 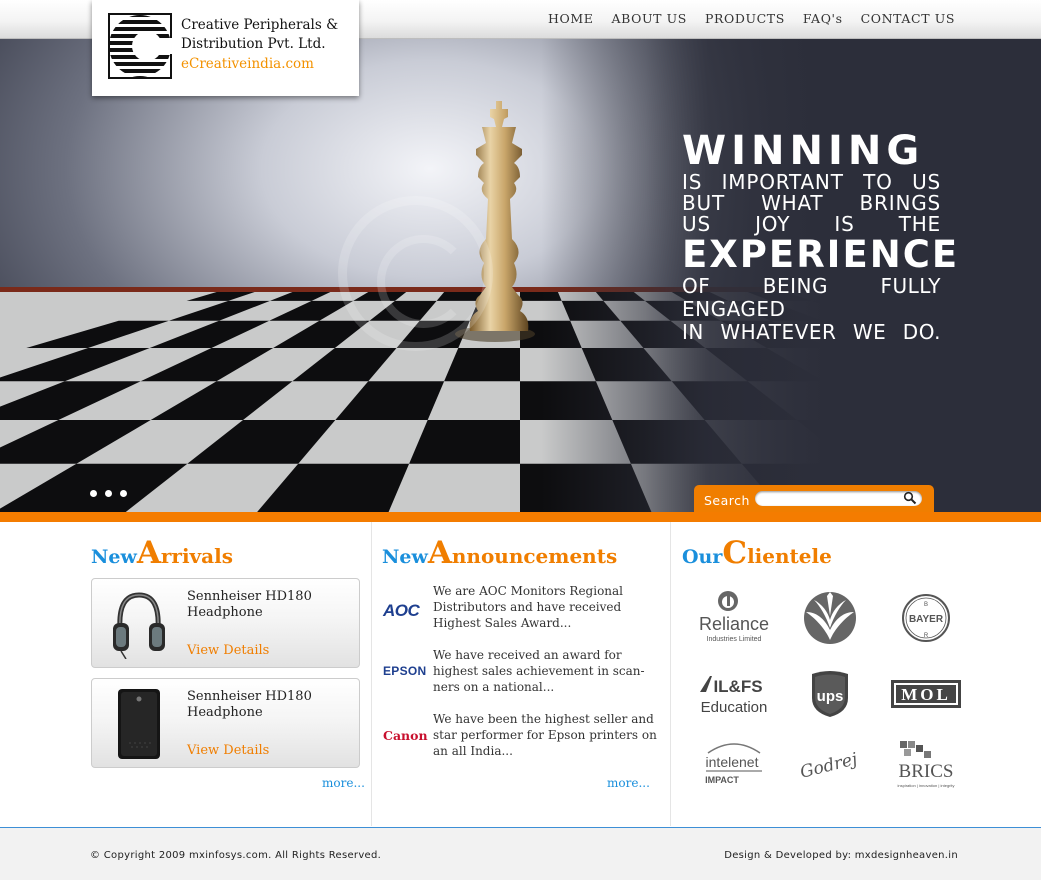 What do you see at coordinates (702, 557) in the screenshot?
I see `heading-word: Our` at bounding box center [702, 557].